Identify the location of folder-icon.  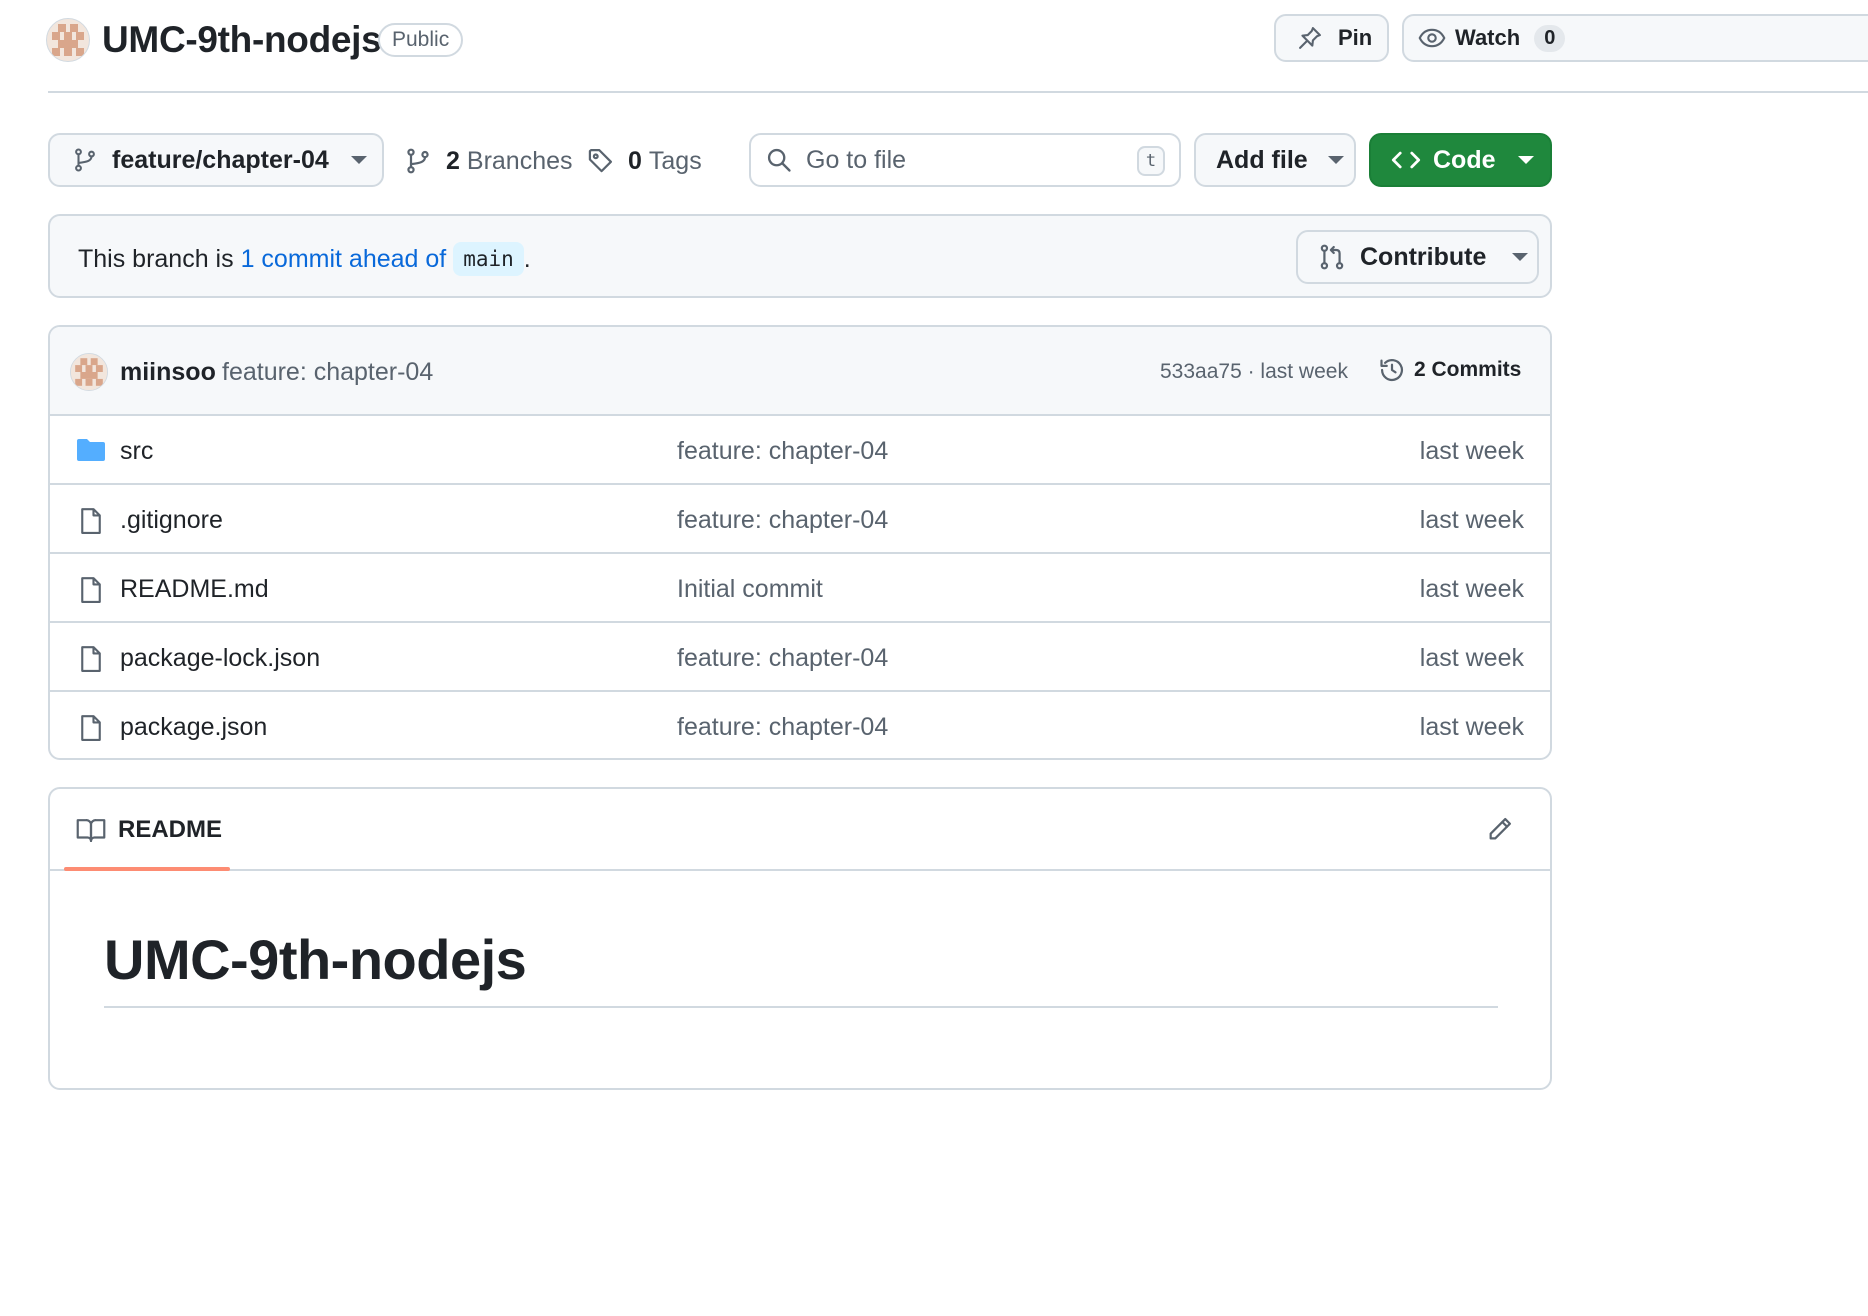
(91, 450).